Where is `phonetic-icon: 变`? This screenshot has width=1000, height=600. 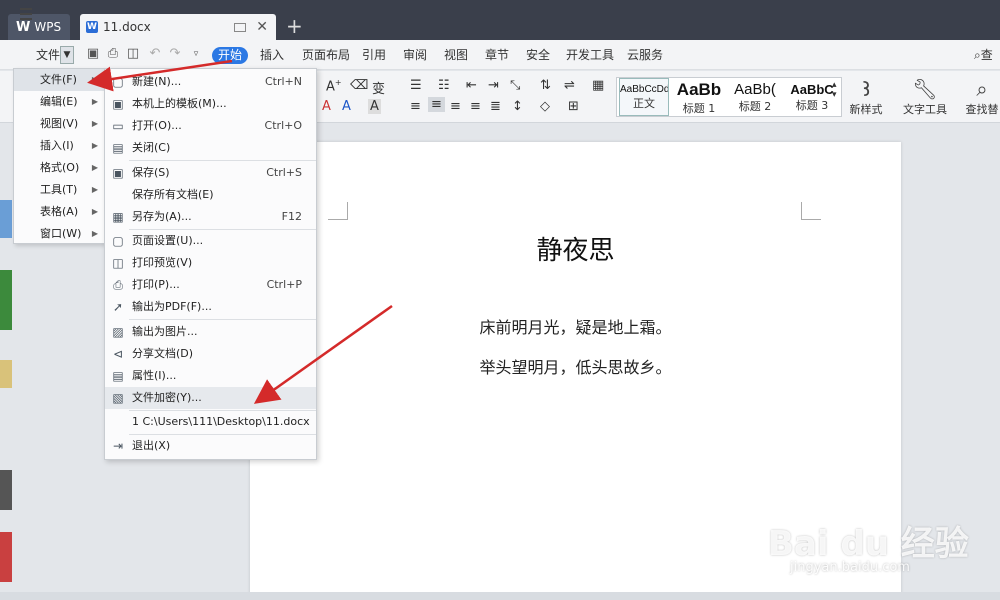
phonetic-icon: 变 is located at coordinates (378, 87).